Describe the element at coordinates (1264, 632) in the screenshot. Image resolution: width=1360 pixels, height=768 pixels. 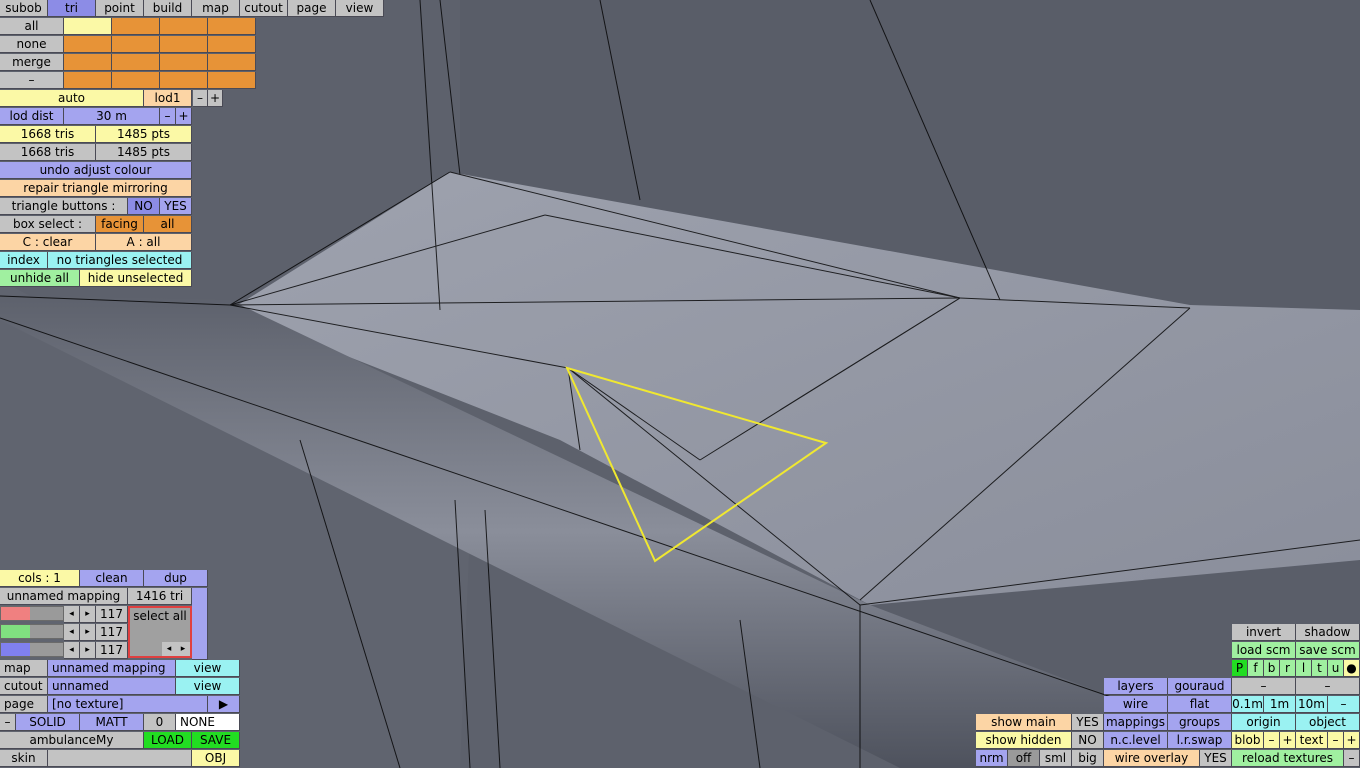
I see `invert-button: invert` at that location.